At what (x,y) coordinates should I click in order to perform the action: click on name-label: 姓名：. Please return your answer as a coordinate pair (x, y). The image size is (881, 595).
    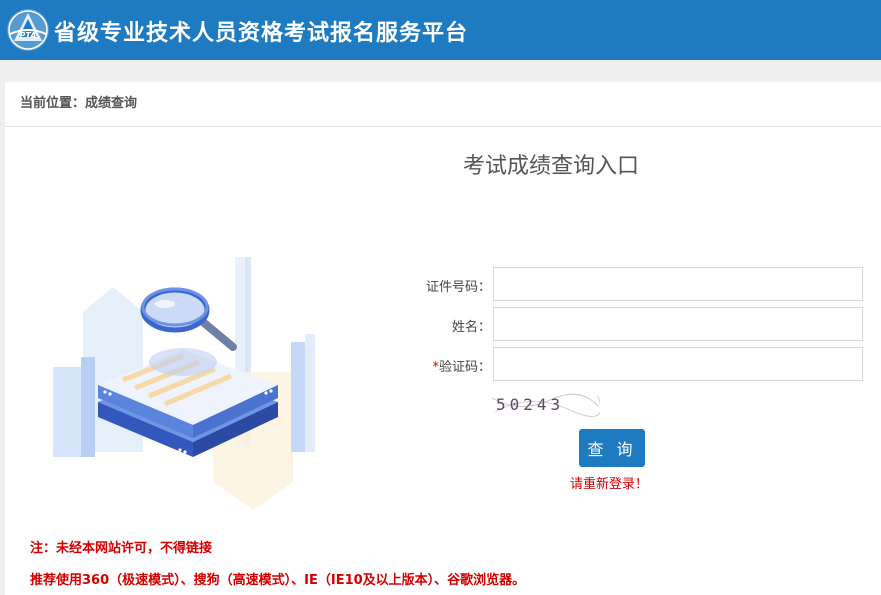
    Looking at the image, I should click on (471, 327).